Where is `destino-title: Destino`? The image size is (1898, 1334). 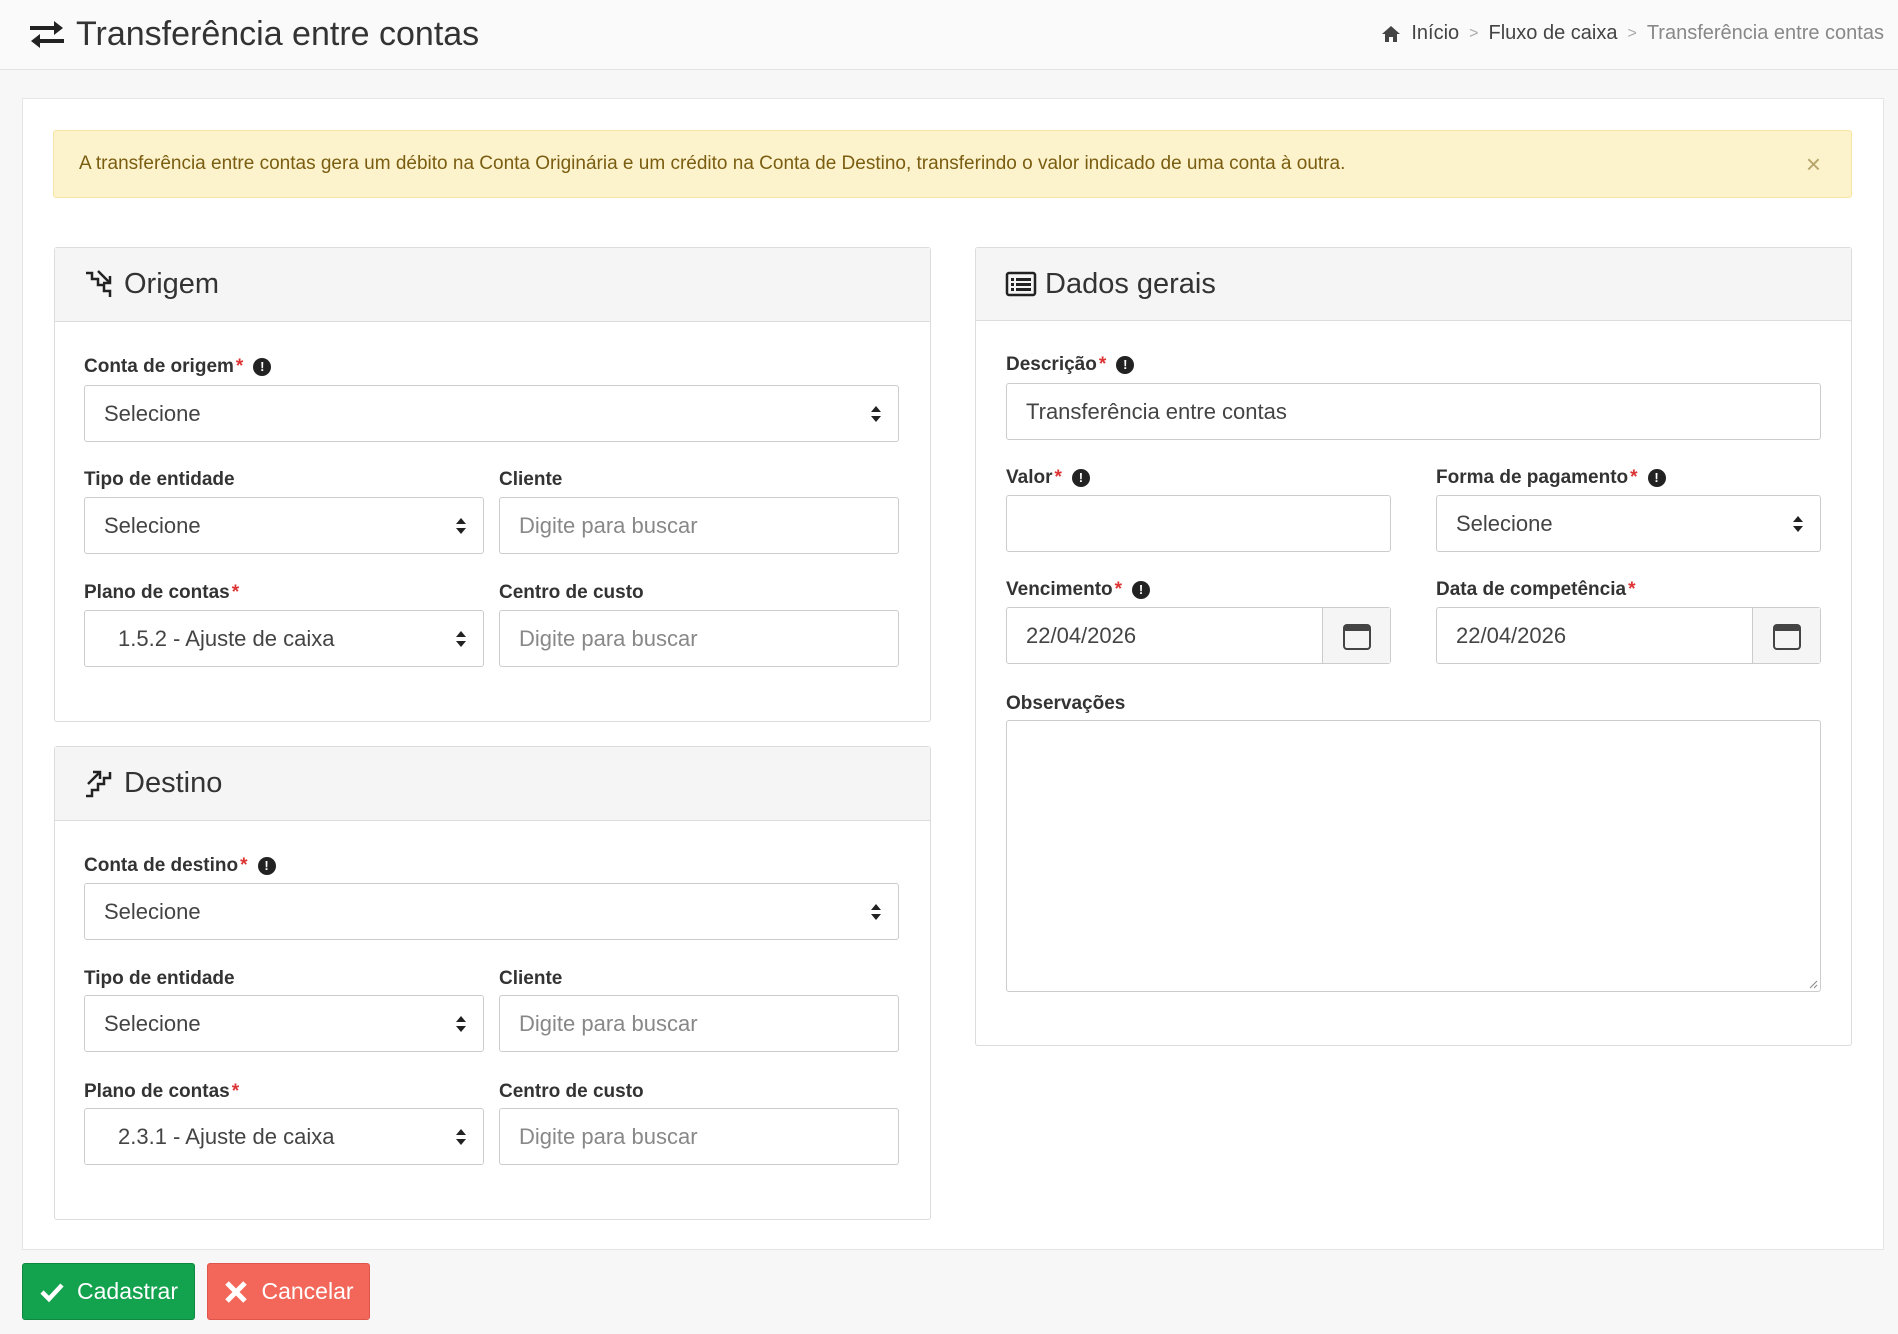
destino-title: Destino is located at coordinates (173, 783).